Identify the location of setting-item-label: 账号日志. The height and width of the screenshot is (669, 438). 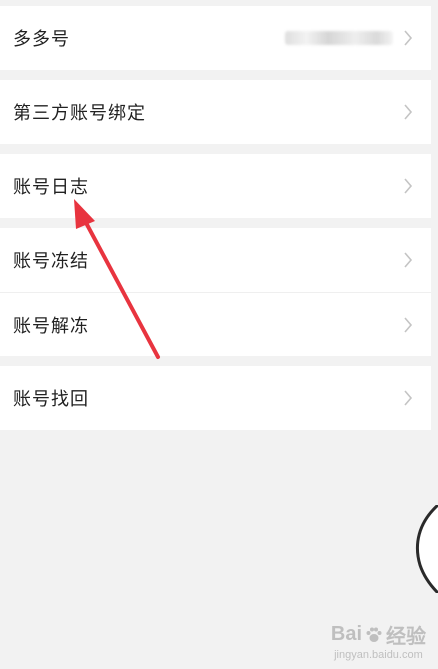
(51, 187).